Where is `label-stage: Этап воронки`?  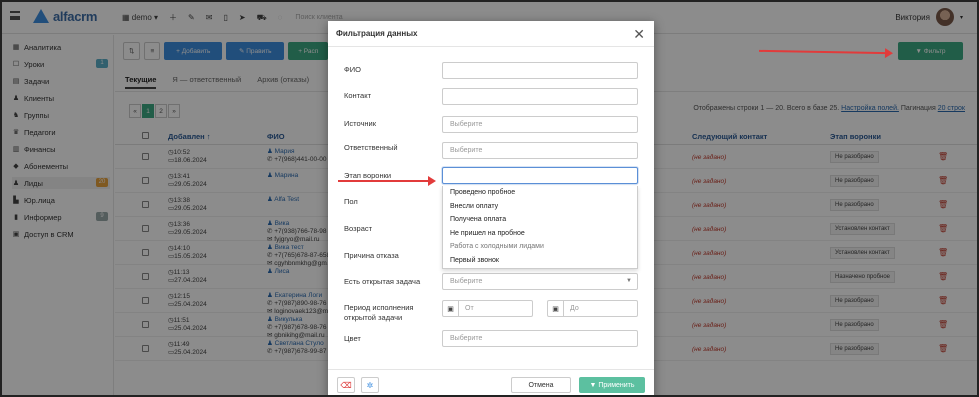
label-stage: Этап воронки is located at coordinates (368, 175).